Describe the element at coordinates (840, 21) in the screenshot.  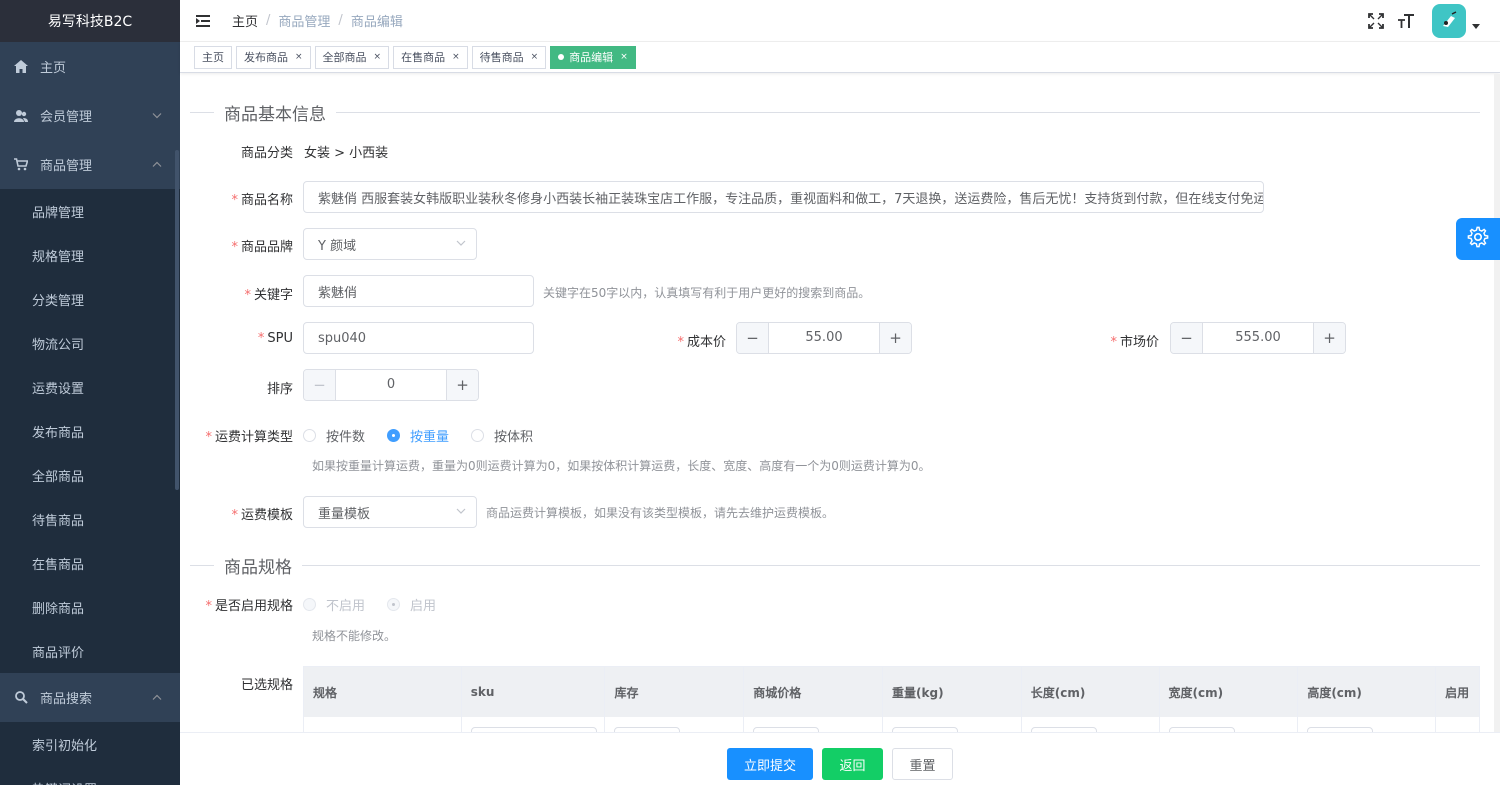
I see `navbar: 主页 / 商品管理 / 商品编辑` at that location.